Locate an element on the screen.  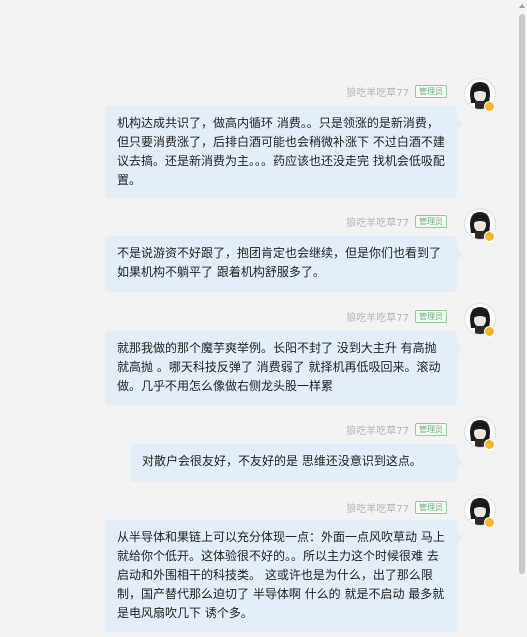
scrollbar-thumb is located at coordinates (522, 294).